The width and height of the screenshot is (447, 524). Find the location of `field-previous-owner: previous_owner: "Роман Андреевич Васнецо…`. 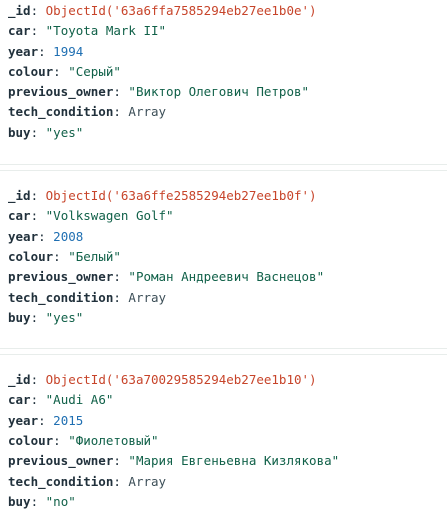

field-previous-owner: previous_owner: "Роман Андреевич Васнецо… is located at coordinates (166, 277).